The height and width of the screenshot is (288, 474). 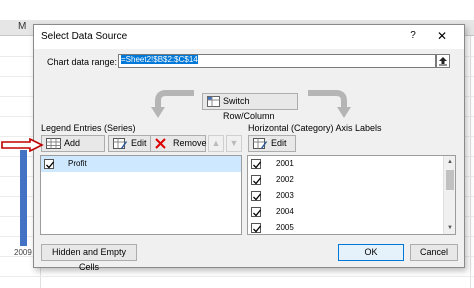 I want to click on switch-row-column-label: Switch Row/Column, so click(x=249, y=108).